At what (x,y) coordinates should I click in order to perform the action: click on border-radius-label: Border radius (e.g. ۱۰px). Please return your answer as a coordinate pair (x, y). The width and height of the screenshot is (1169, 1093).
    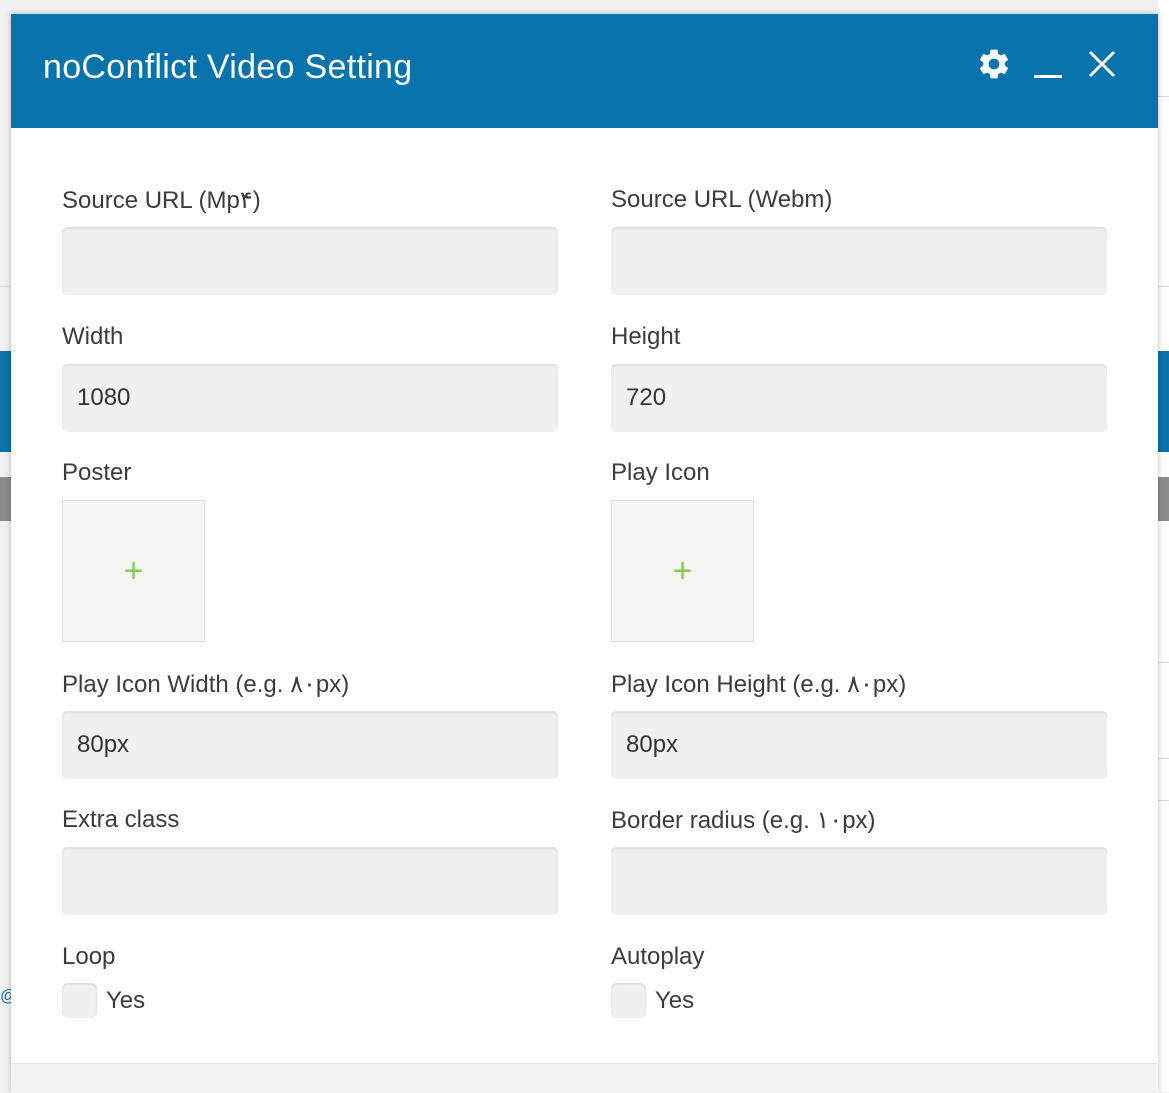
    Looking at the image, I should click on (743, 820).